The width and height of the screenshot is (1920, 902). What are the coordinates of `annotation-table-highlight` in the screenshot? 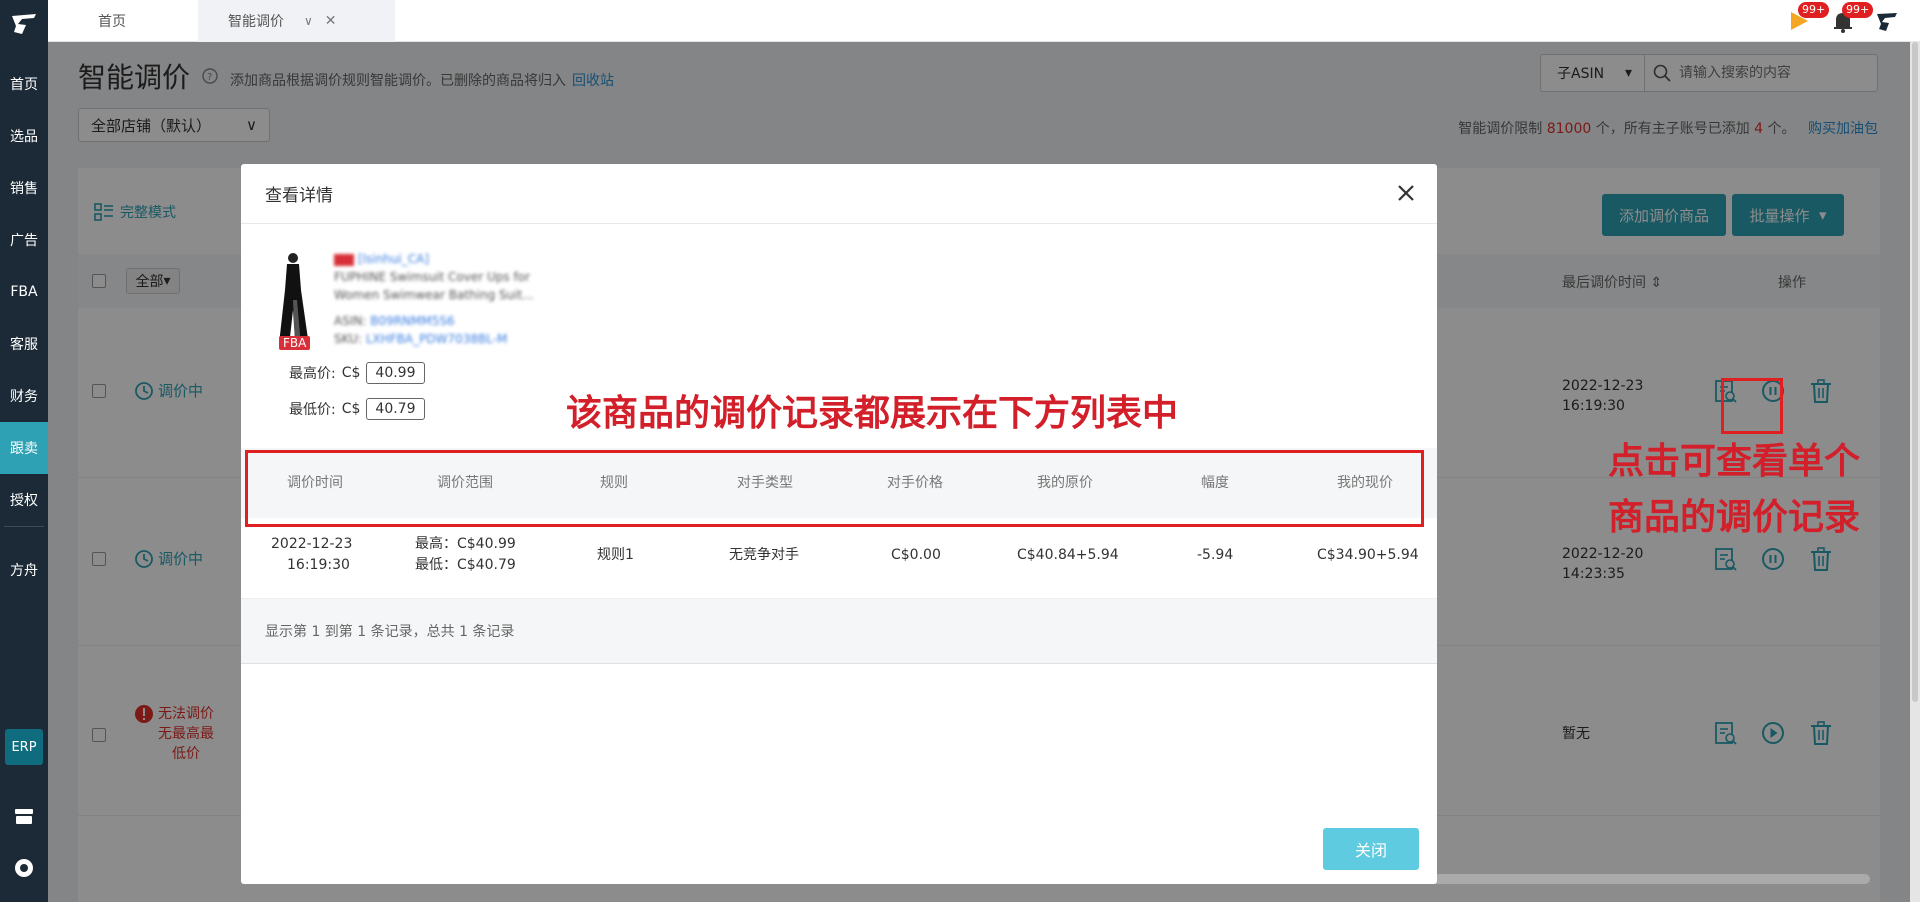 It's located at (834, 488).